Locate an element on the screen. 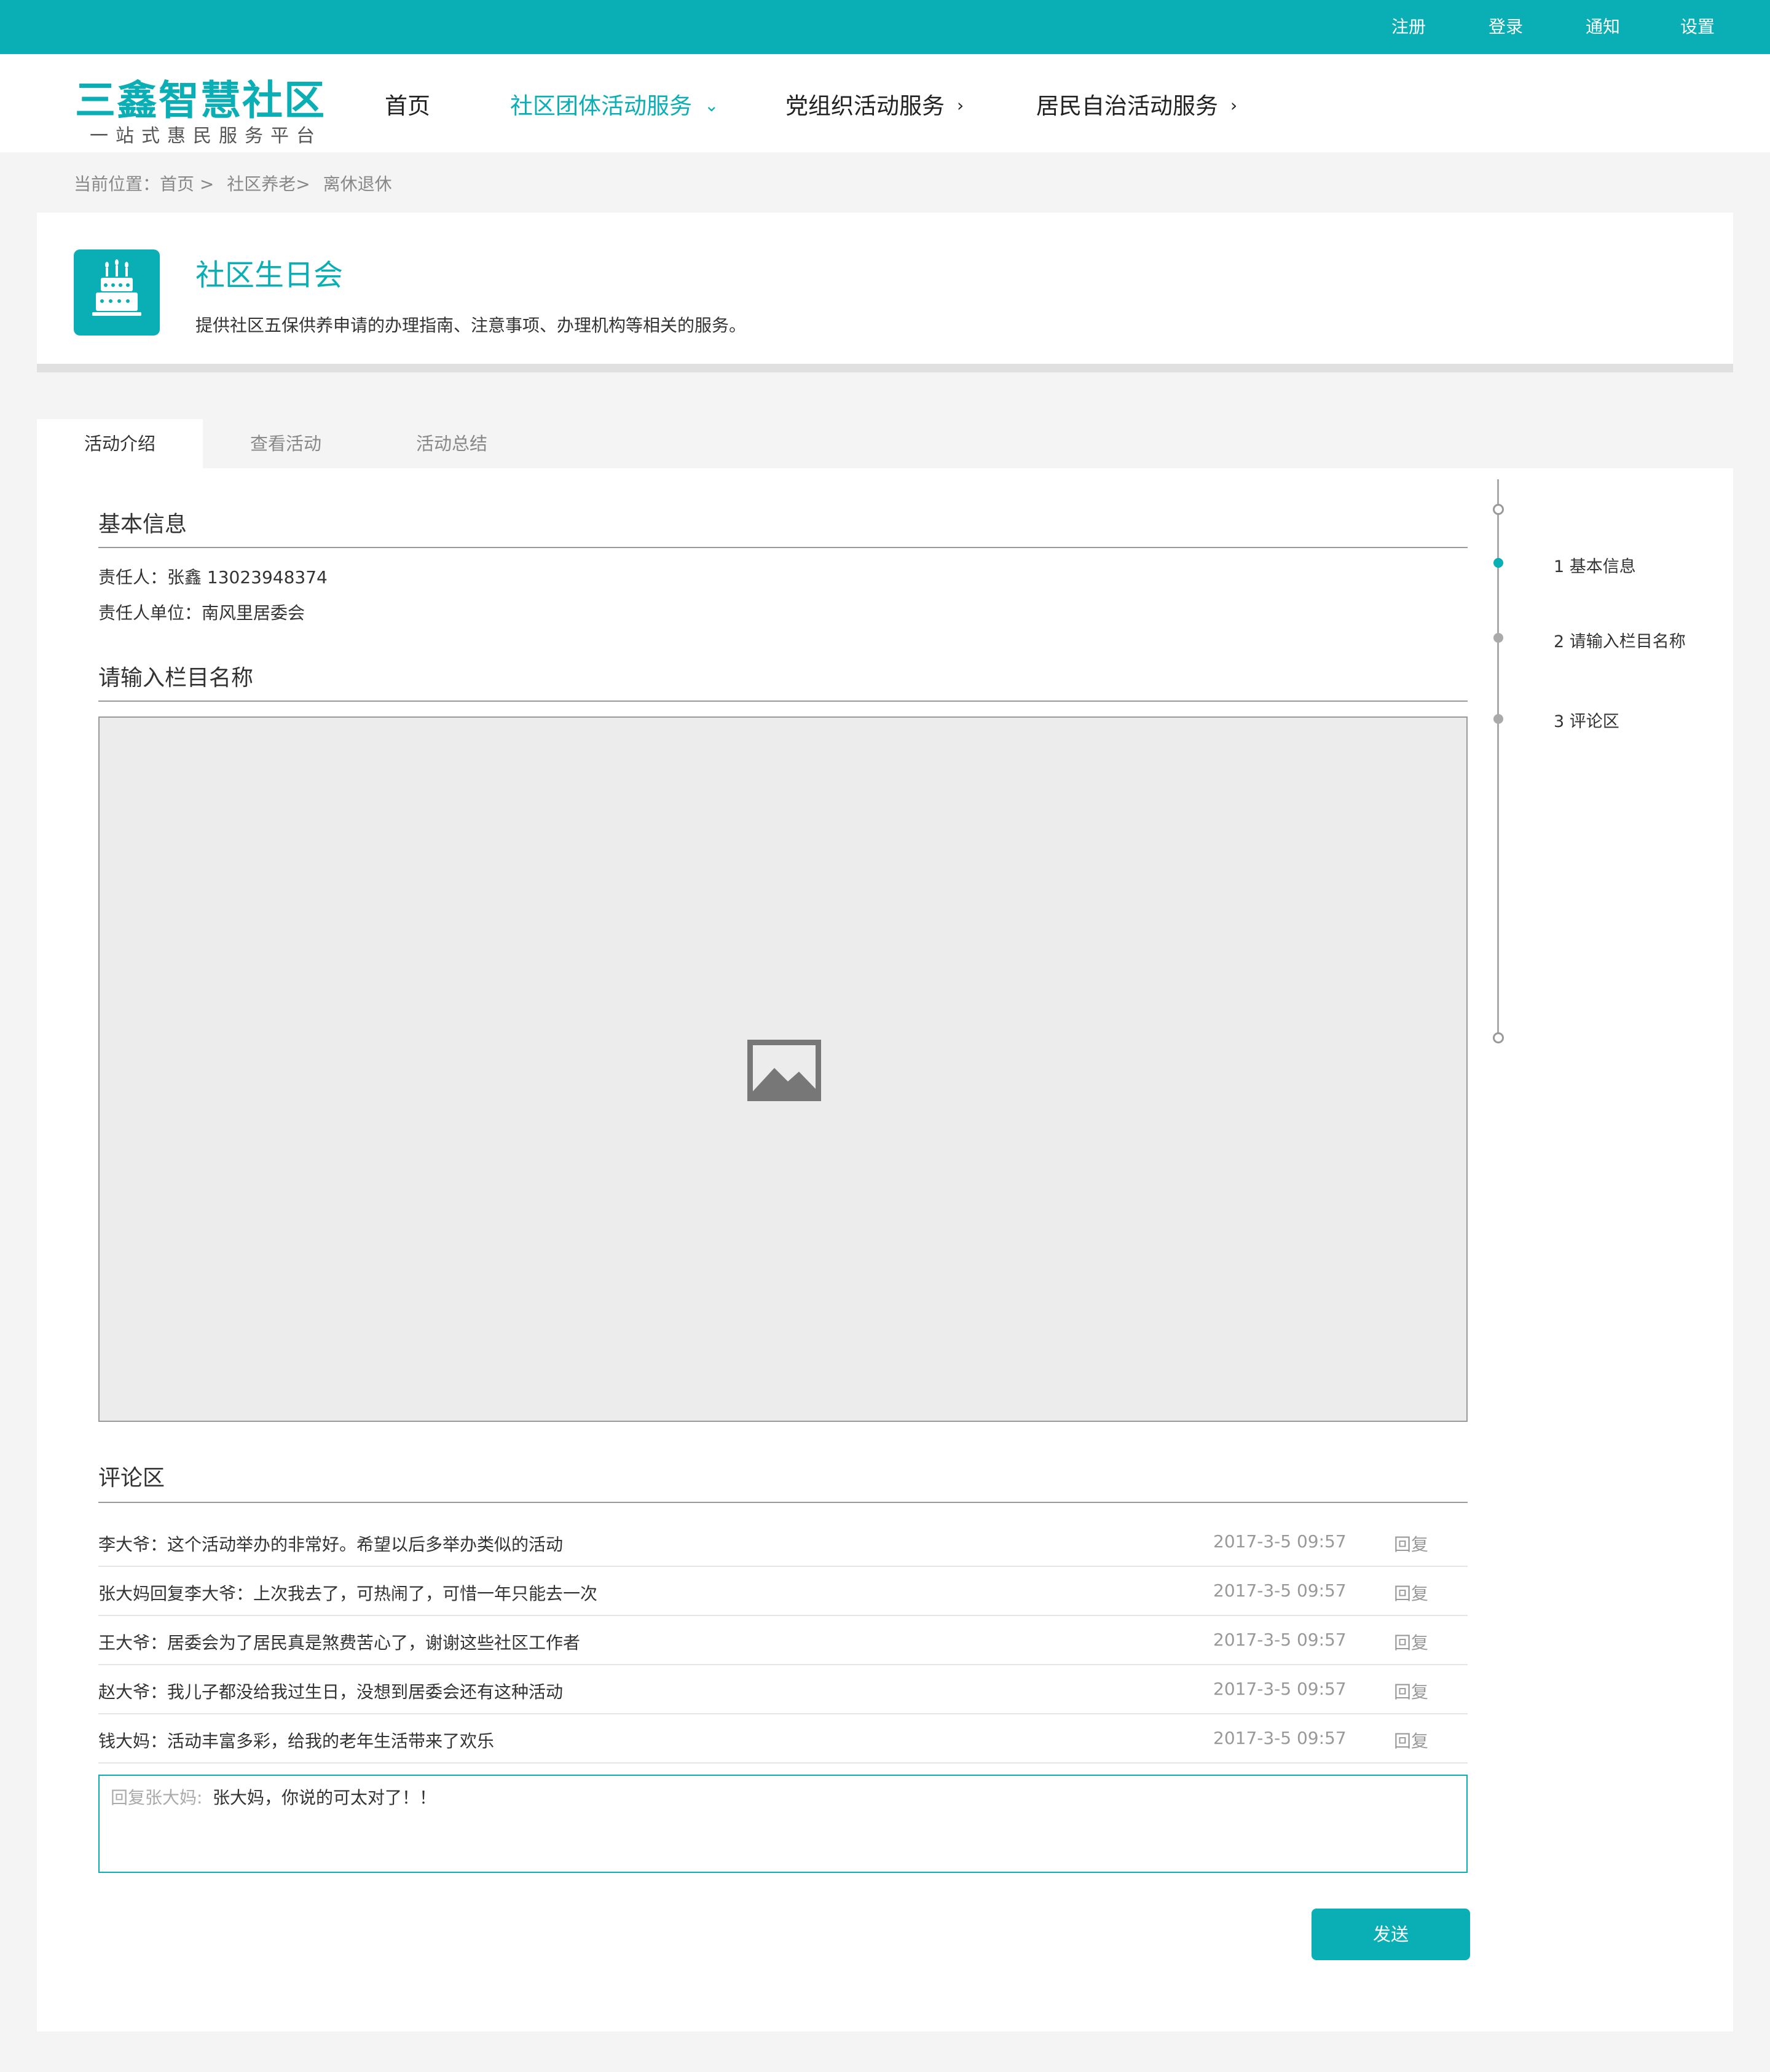  image-placeholder-icon is located at coordinates (784, 1070).